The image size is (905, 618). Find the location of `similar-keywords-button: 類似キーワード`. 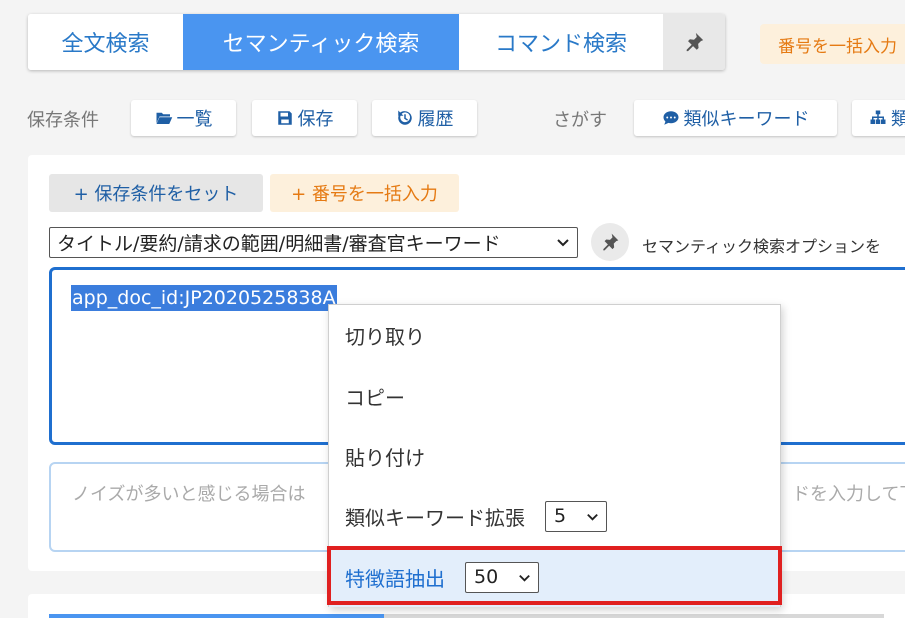

similar-keywords-button: 類似キーワード is located at coordinates (735, 118).